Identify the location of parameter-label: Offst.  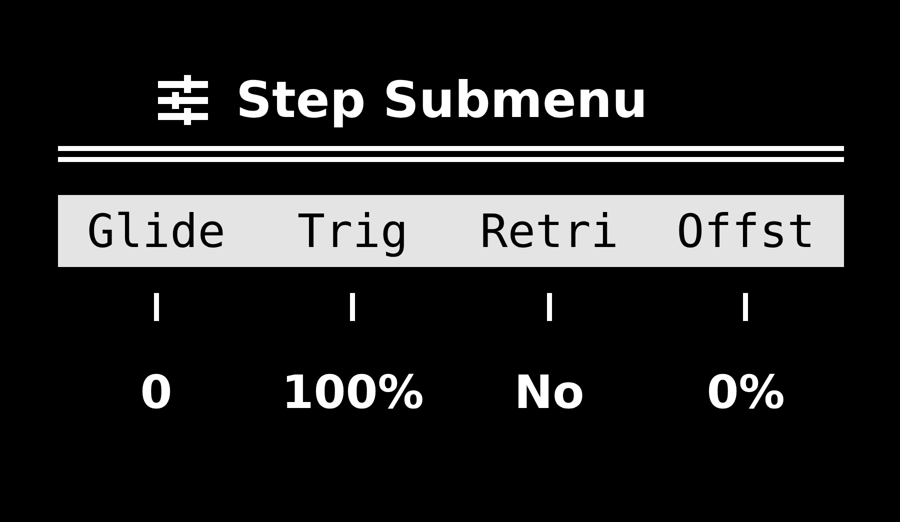
(745, 231).